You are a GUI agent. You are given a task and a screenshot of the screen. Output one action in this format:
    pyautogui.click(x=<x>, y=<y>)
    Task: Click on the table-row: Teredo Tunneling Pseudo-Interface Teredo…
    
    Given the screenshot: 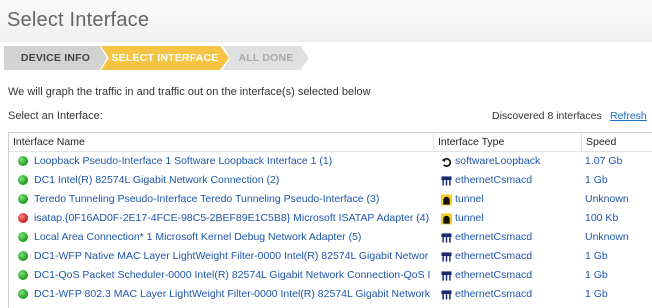 What is the action you would take?
    pyautogui.click(x=330, y=199)
    